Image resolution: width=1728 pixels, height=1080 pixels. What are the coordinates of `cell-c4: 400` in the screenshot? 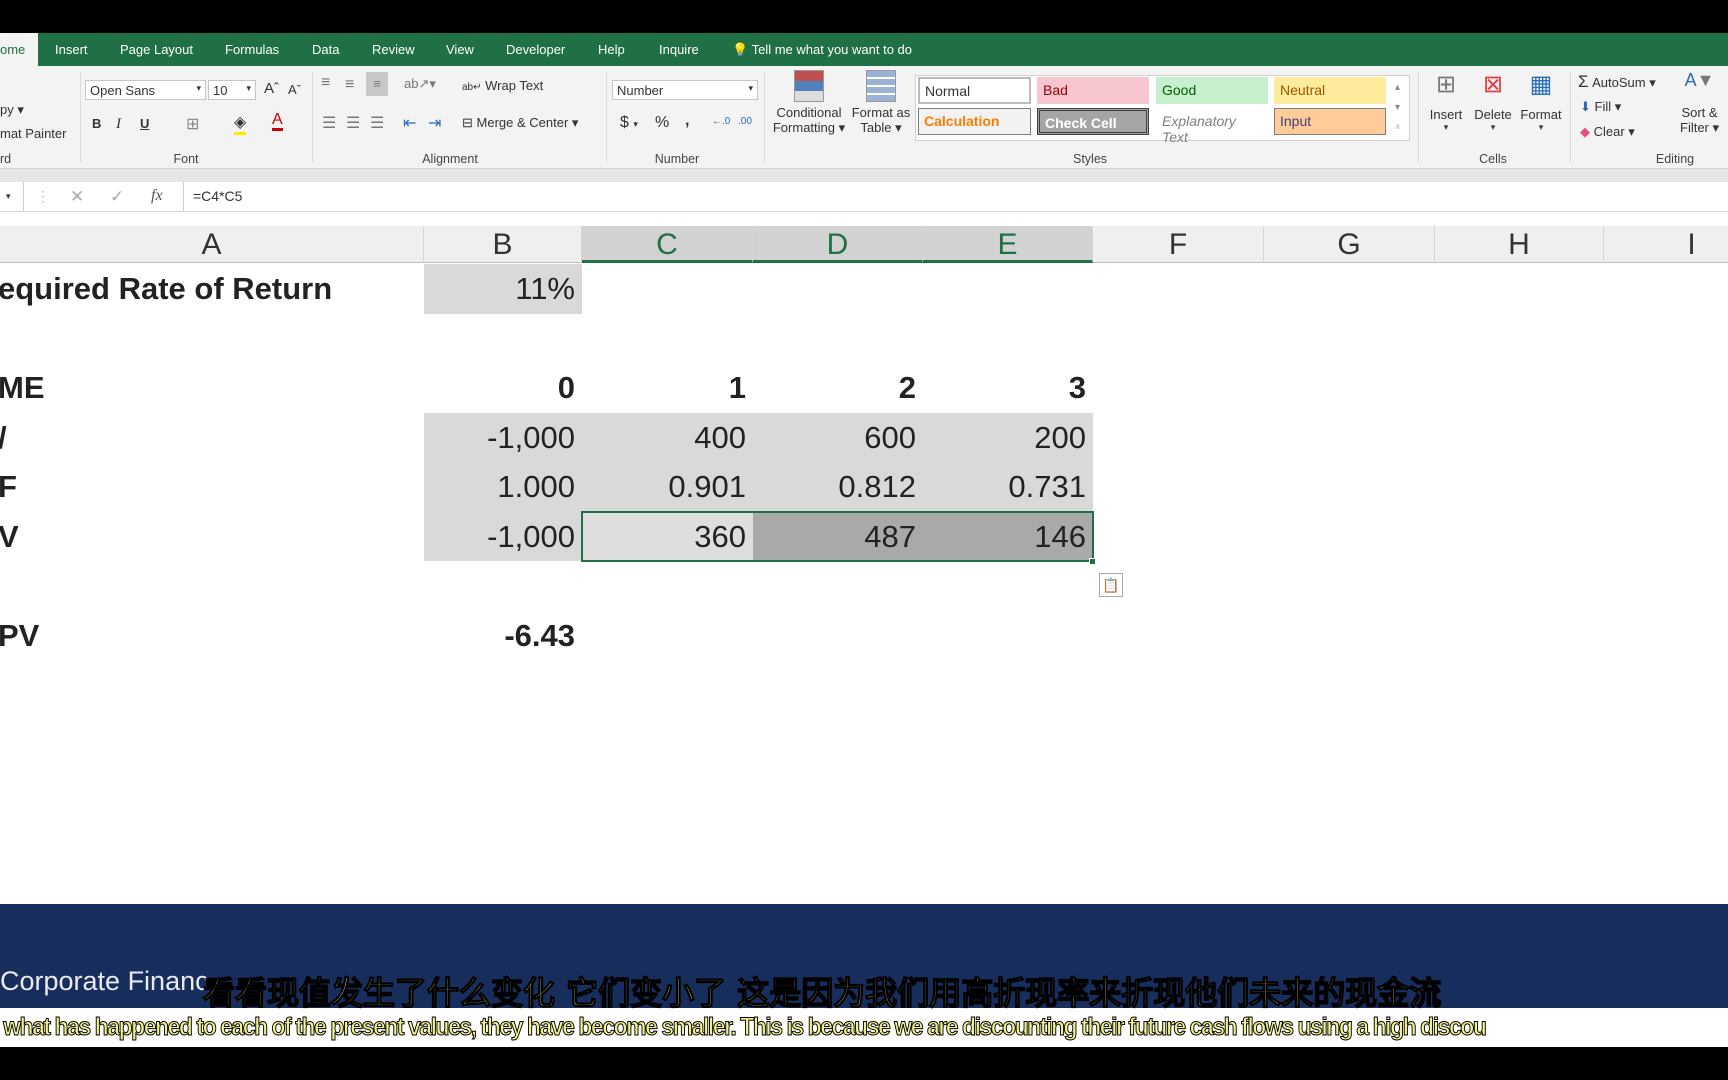 It's located at (667, 437).